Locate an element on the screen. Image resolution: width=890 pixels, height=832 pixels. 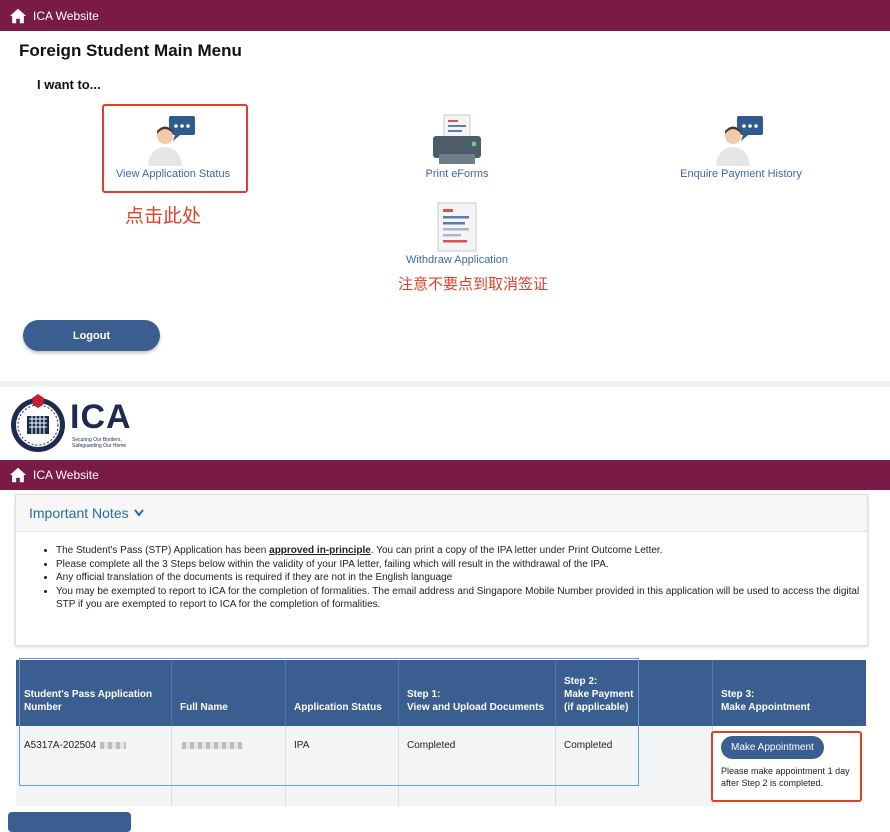
important-notes-heading: Important Notes is located at coordinates (79, 513).